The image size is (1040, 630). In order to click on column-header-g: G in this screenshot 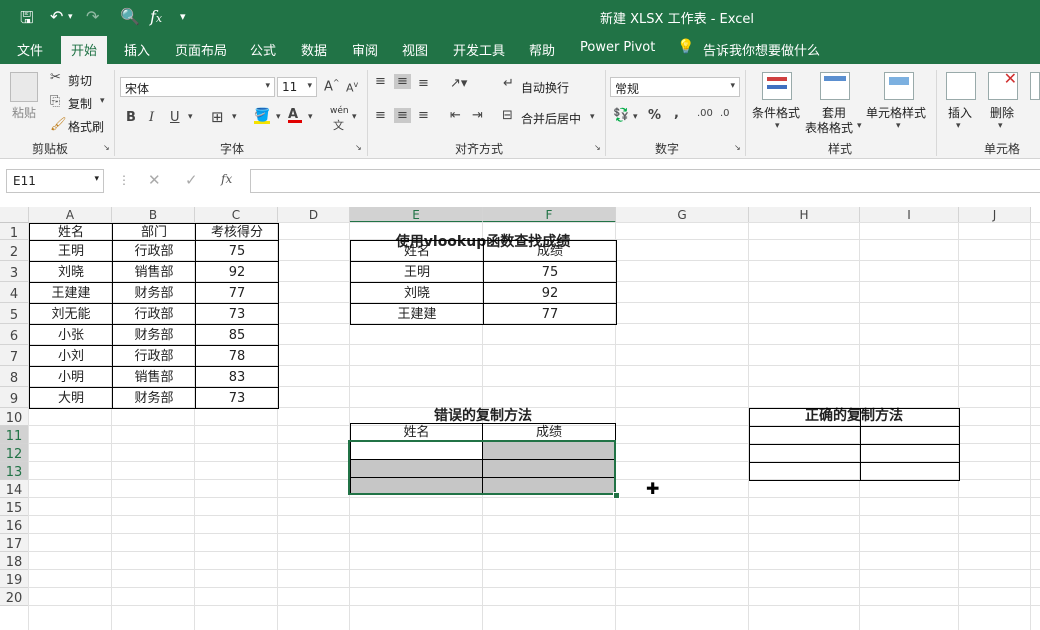, I will do `click(682, 215)`.